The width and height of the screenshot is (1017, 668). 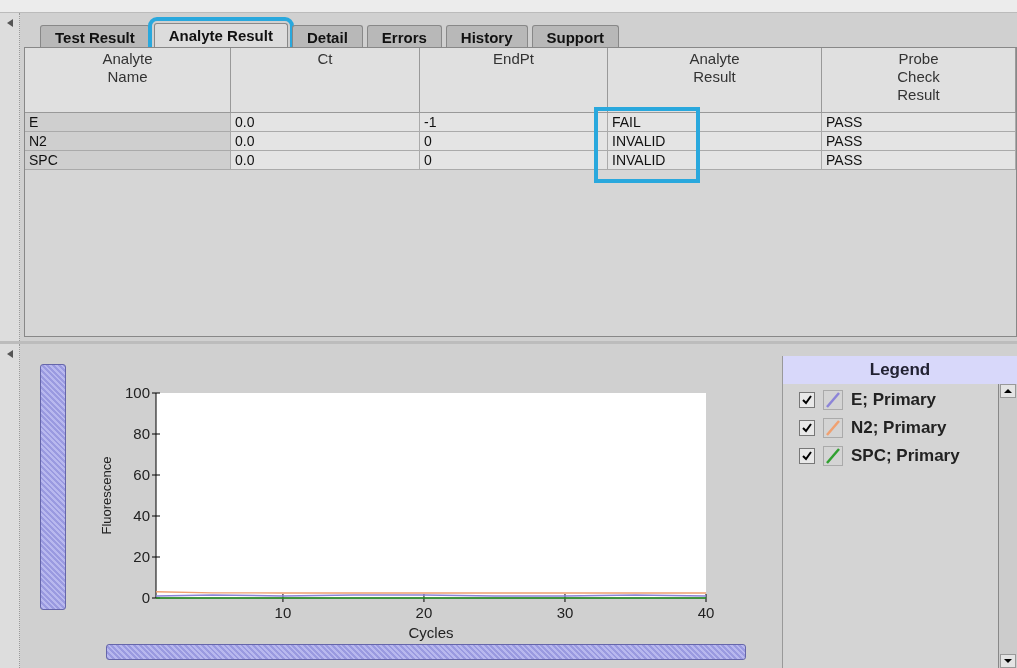 What do you see at coordinates (1007, 526) in the screenshot?
I see `scrollbar` at bounding box center [1007, 526].